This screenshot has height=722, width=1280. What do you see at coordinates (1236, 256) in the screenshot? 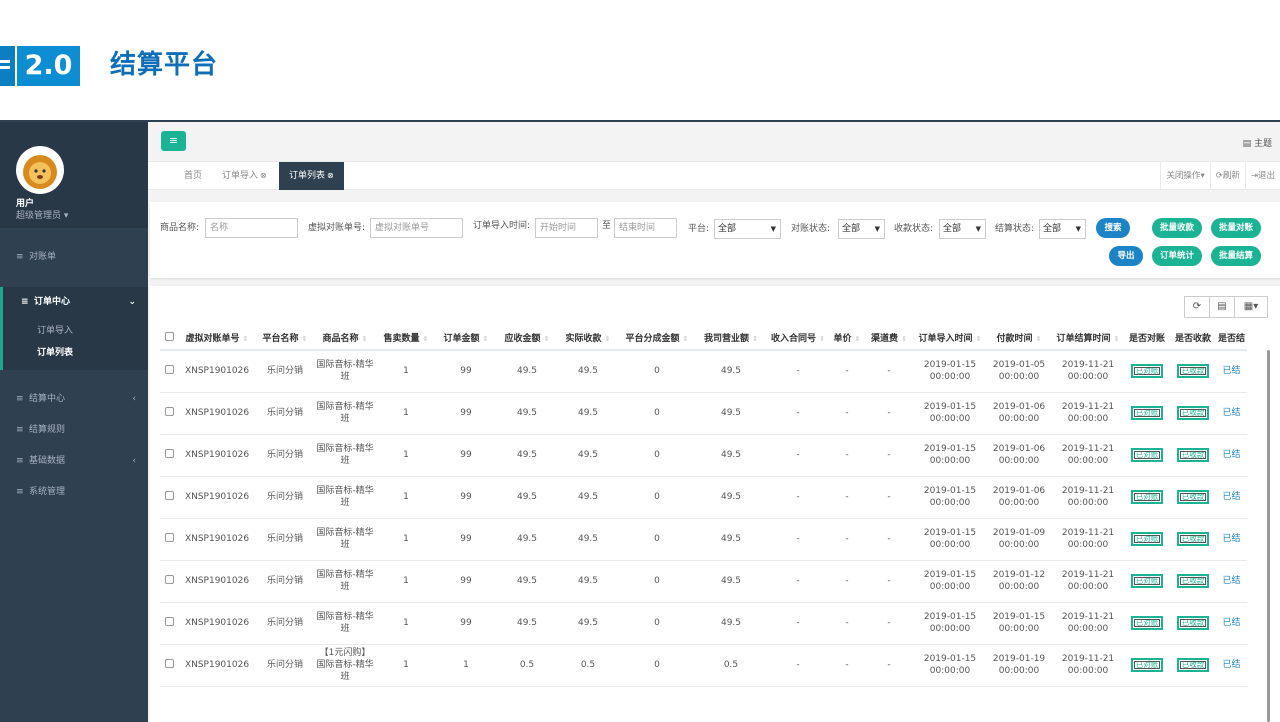
I see `batch-settle-button: 批量结算` at bounding box center [1236, 256].